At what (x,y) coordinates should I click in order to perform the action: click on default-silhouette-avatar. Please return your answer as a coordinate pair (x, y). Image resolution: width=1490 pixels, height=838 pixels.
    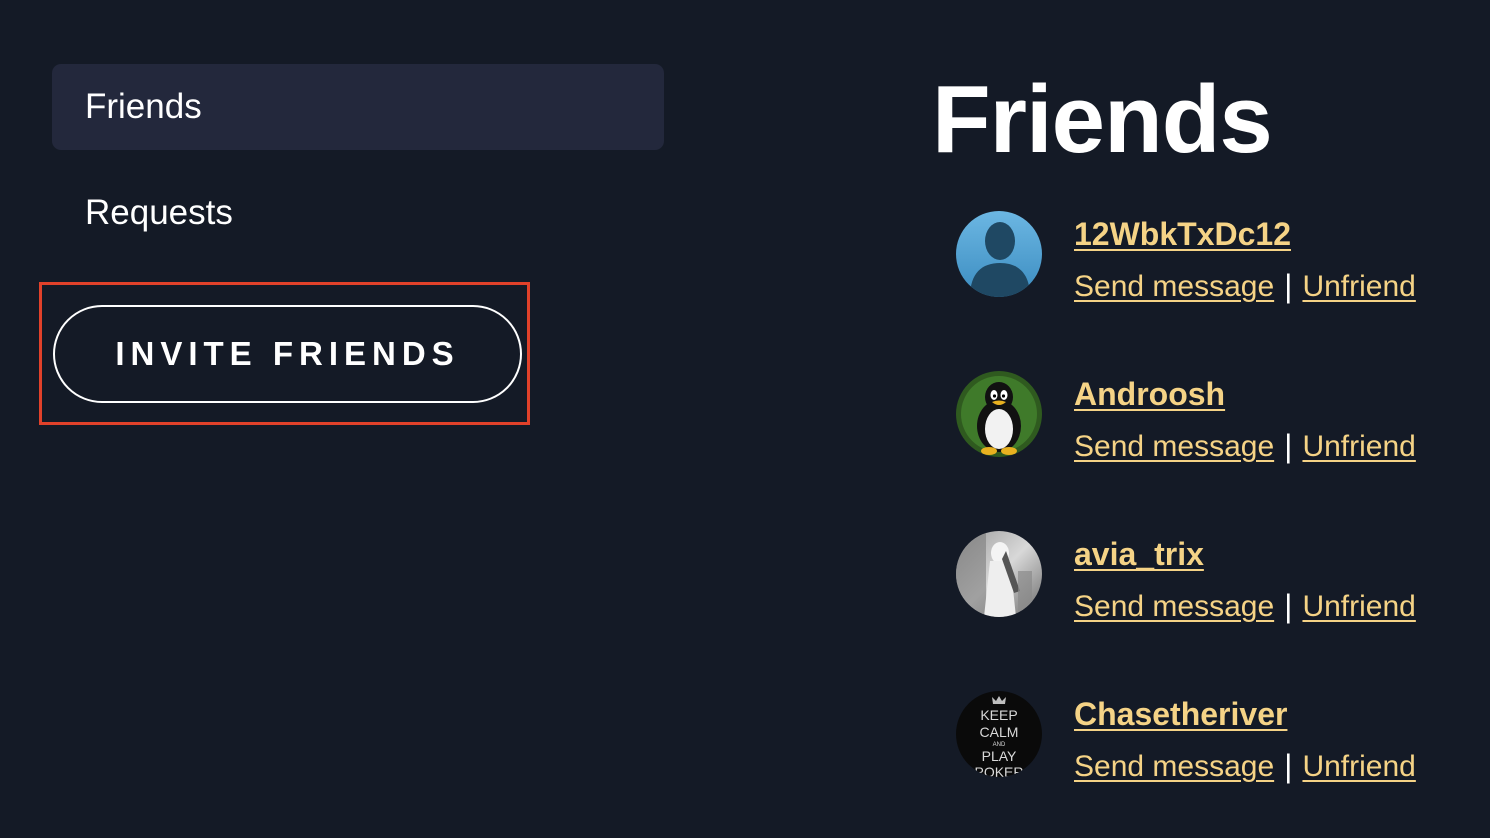
    Looking at the image, I should click on (999, 254).